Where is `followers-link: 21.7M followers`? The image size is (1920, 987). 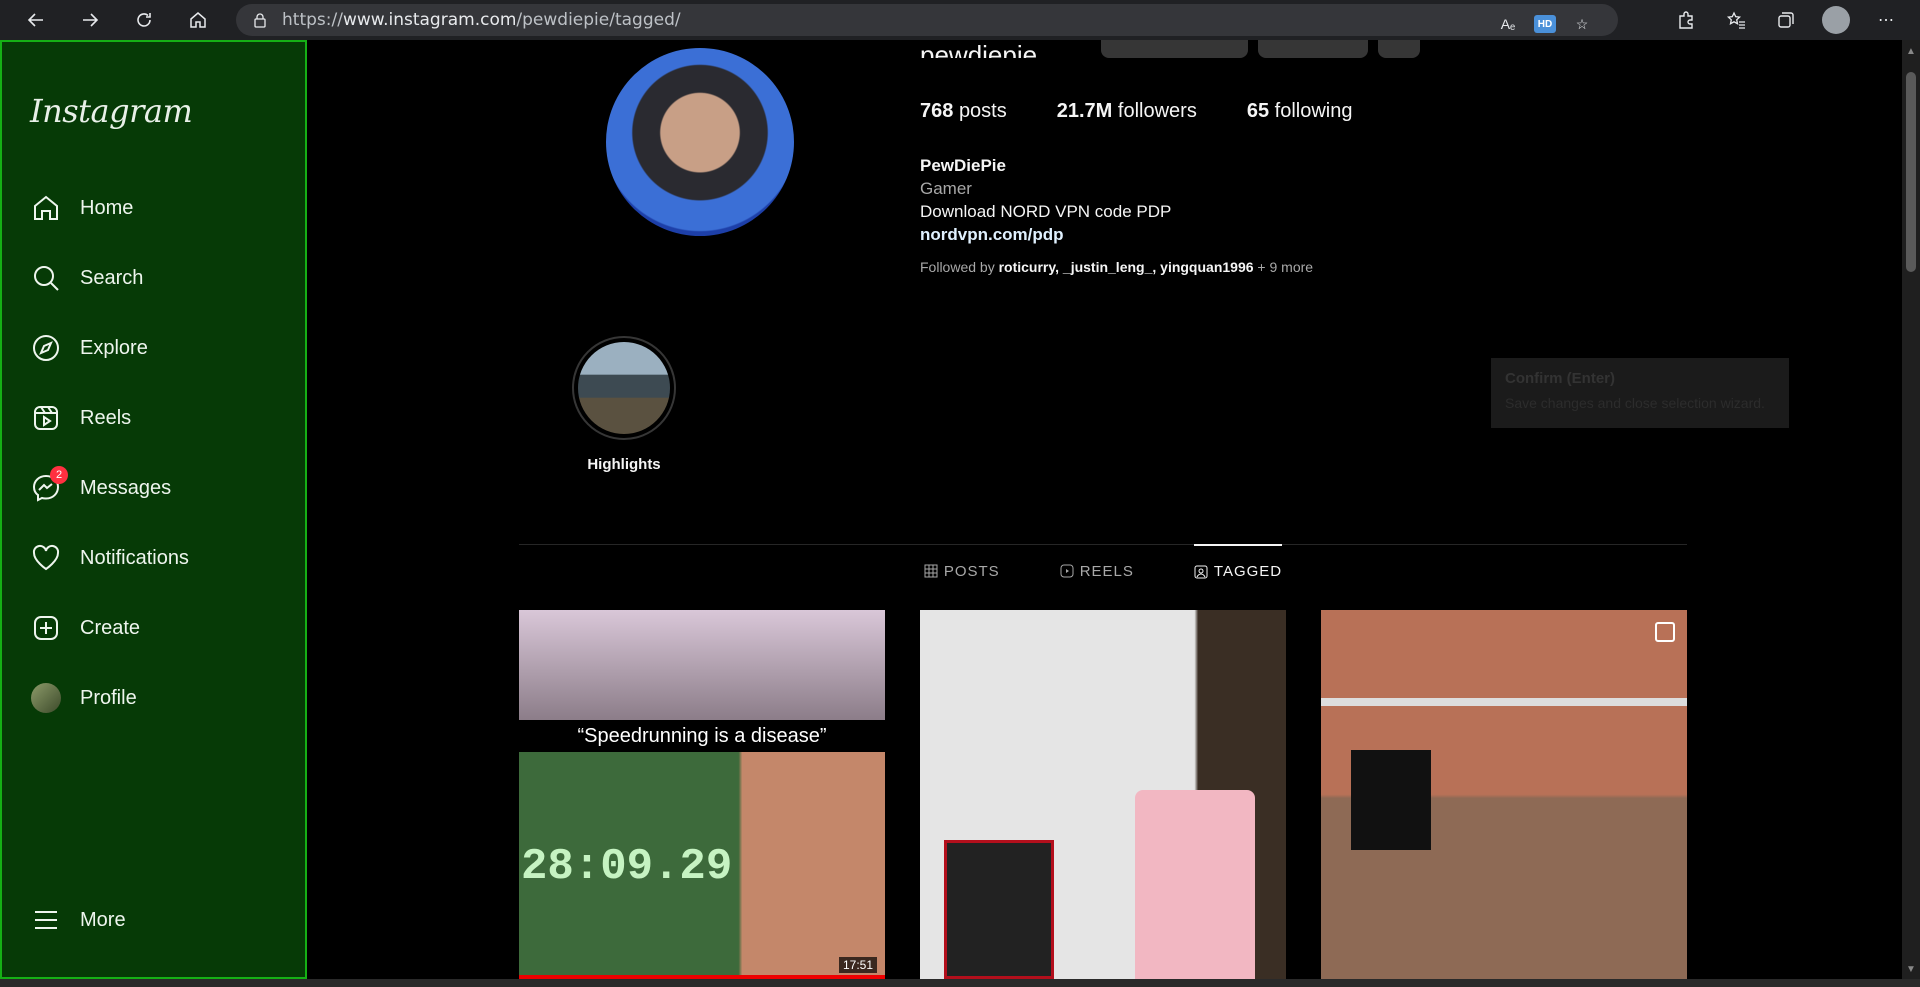 followers-link: 21.7M followers is located at coordinates (1127, 111).